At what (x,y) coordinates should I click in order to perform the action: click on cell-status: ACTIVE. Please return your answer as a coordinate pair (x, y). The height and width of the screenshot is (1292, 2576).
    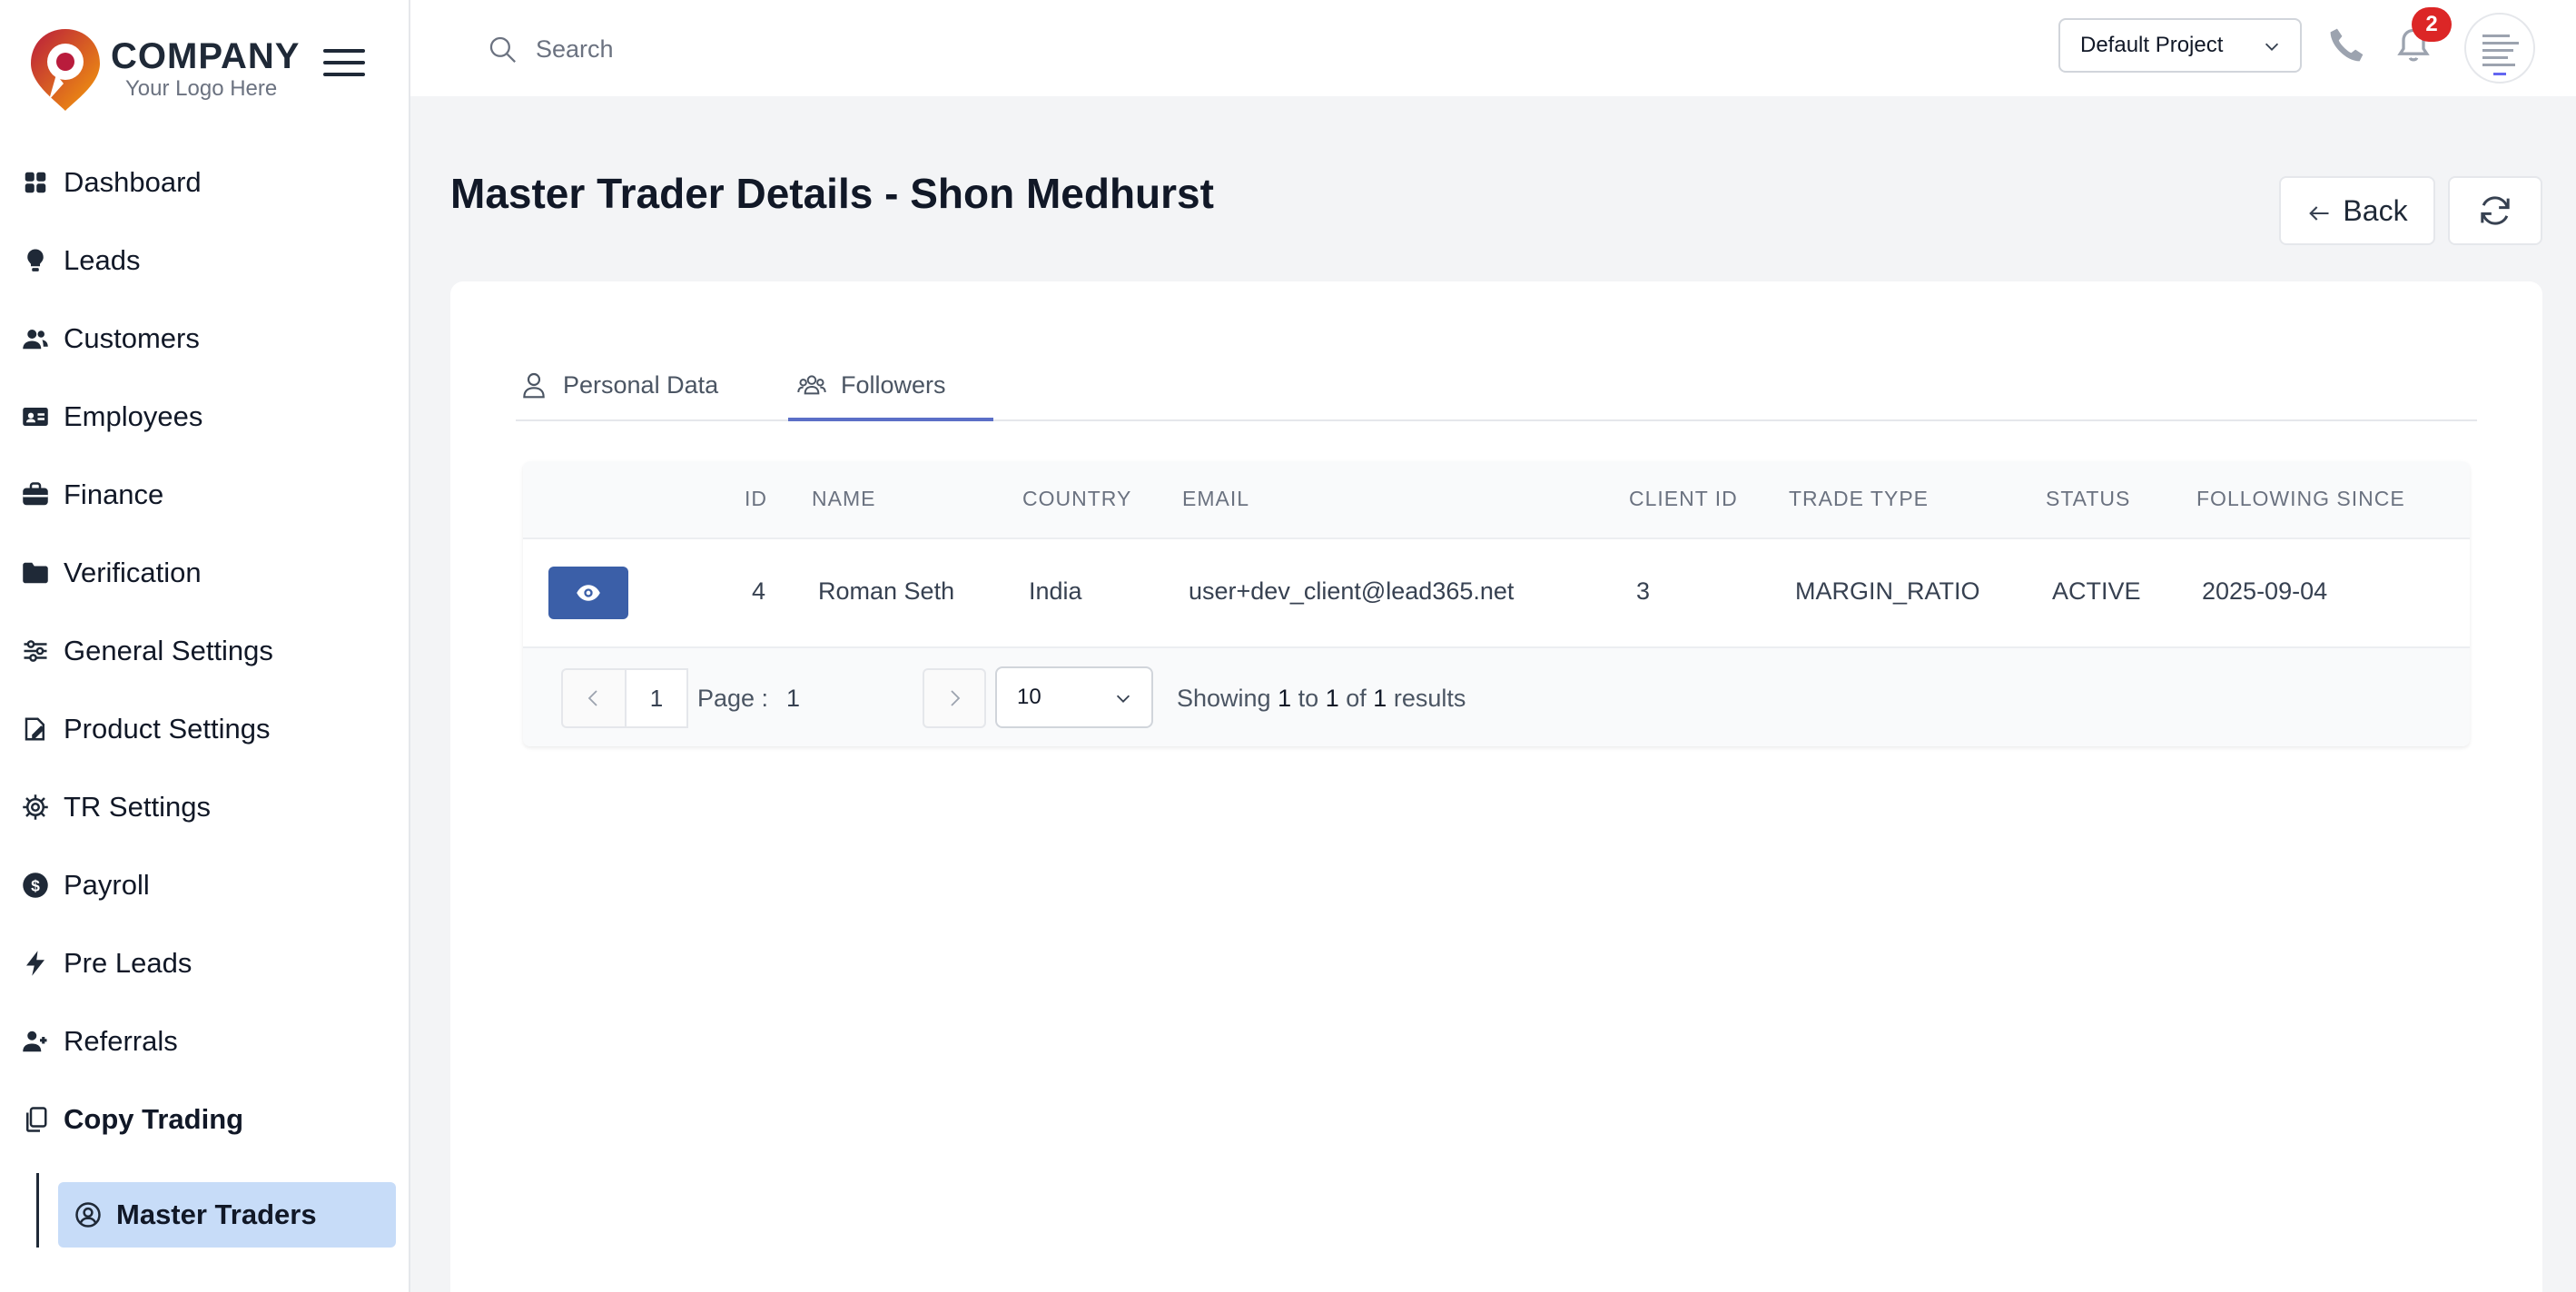
    Looking at the image, I should click on (2096, 591).